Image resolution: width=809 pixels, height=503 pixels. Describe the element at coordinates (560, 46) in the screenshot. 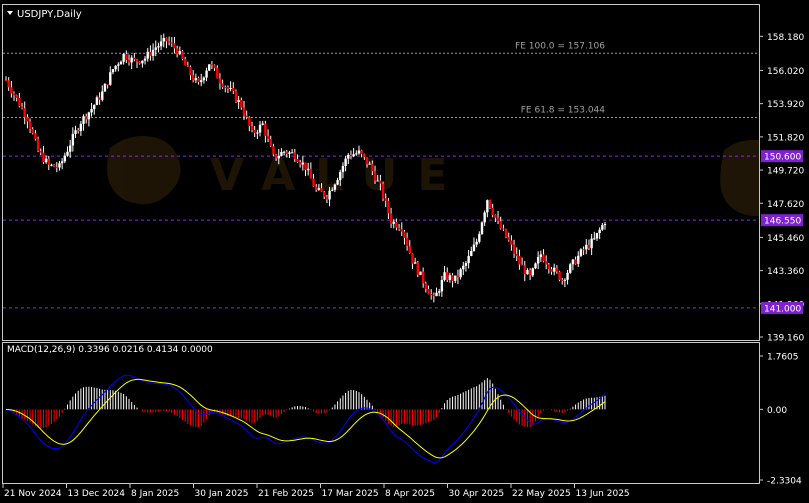

I see `fe-level-label: FE 100.0 = 157.106` at that location.